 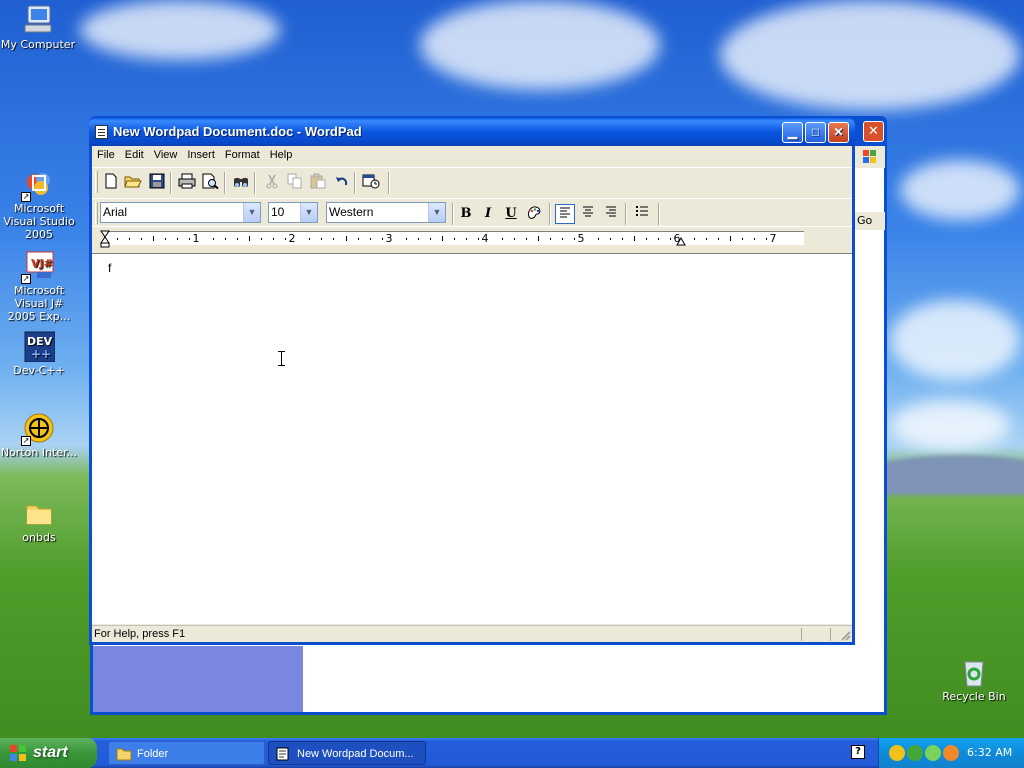 What do you see at coordinates (466, 214) in the screenshot?
I see `bold-button: B` at bounding box center [466, 214].